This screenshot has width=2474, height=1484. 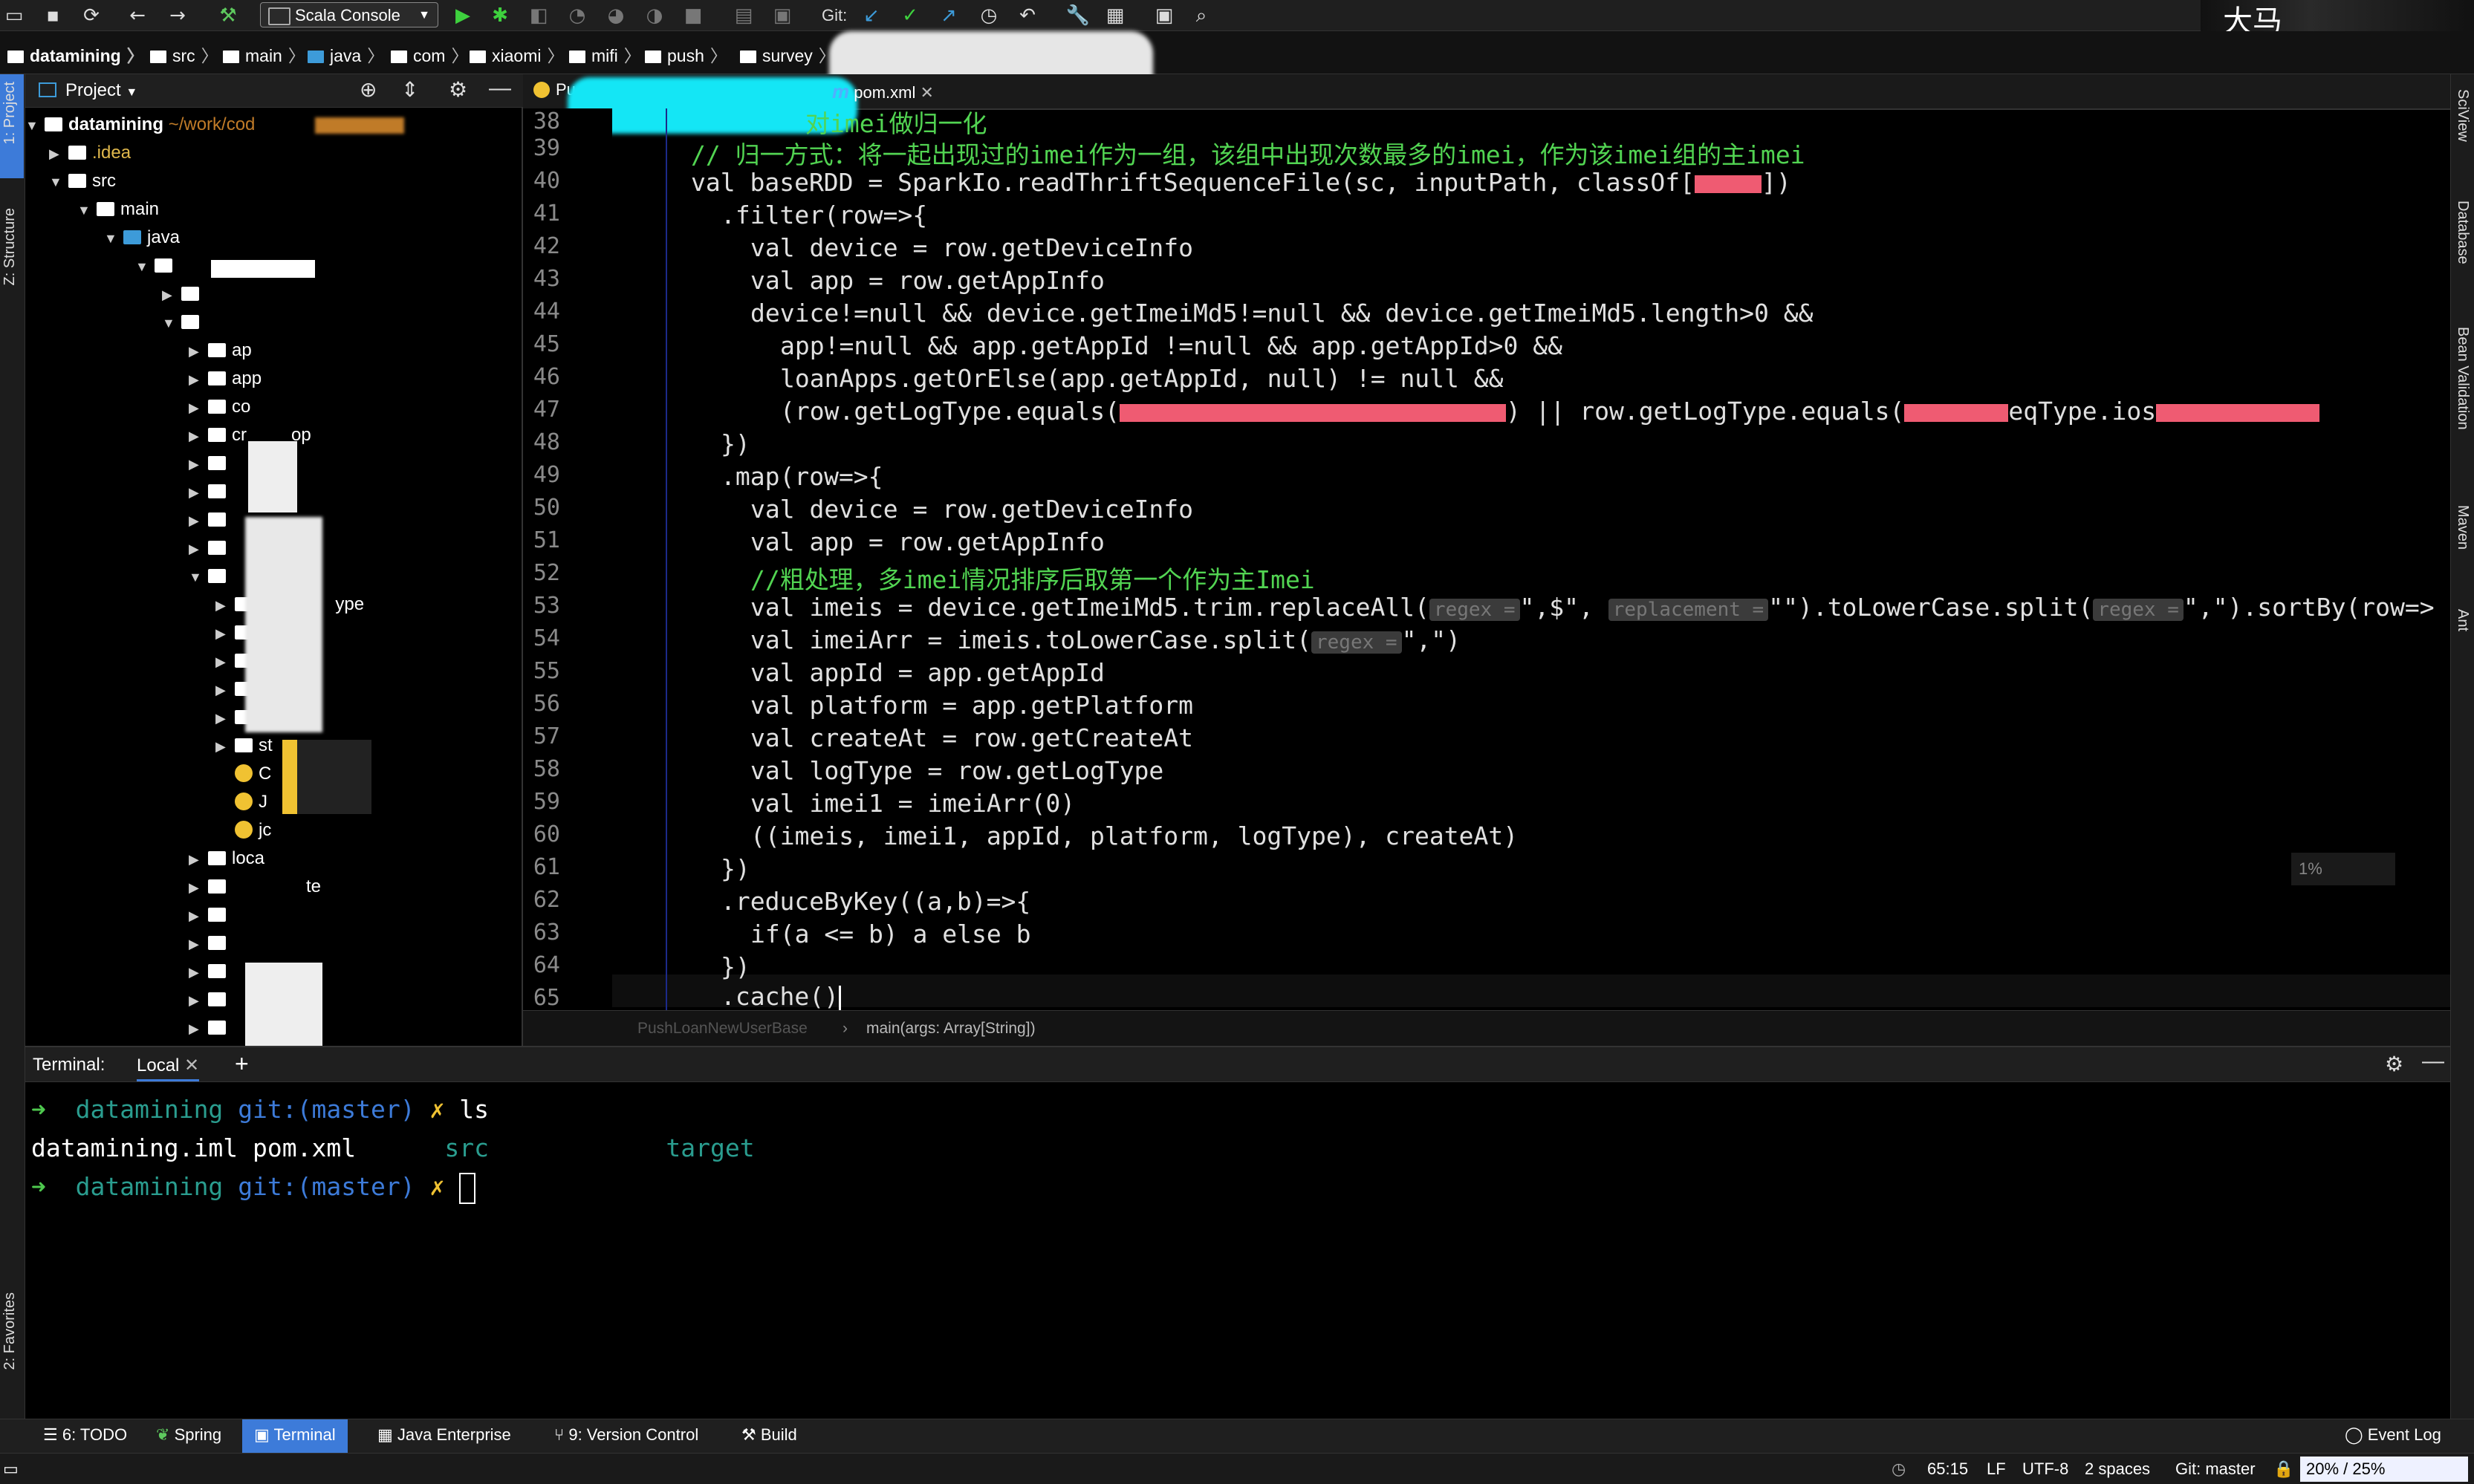 I want to click on attach-icon: ◕, so click(x=616, y=15).